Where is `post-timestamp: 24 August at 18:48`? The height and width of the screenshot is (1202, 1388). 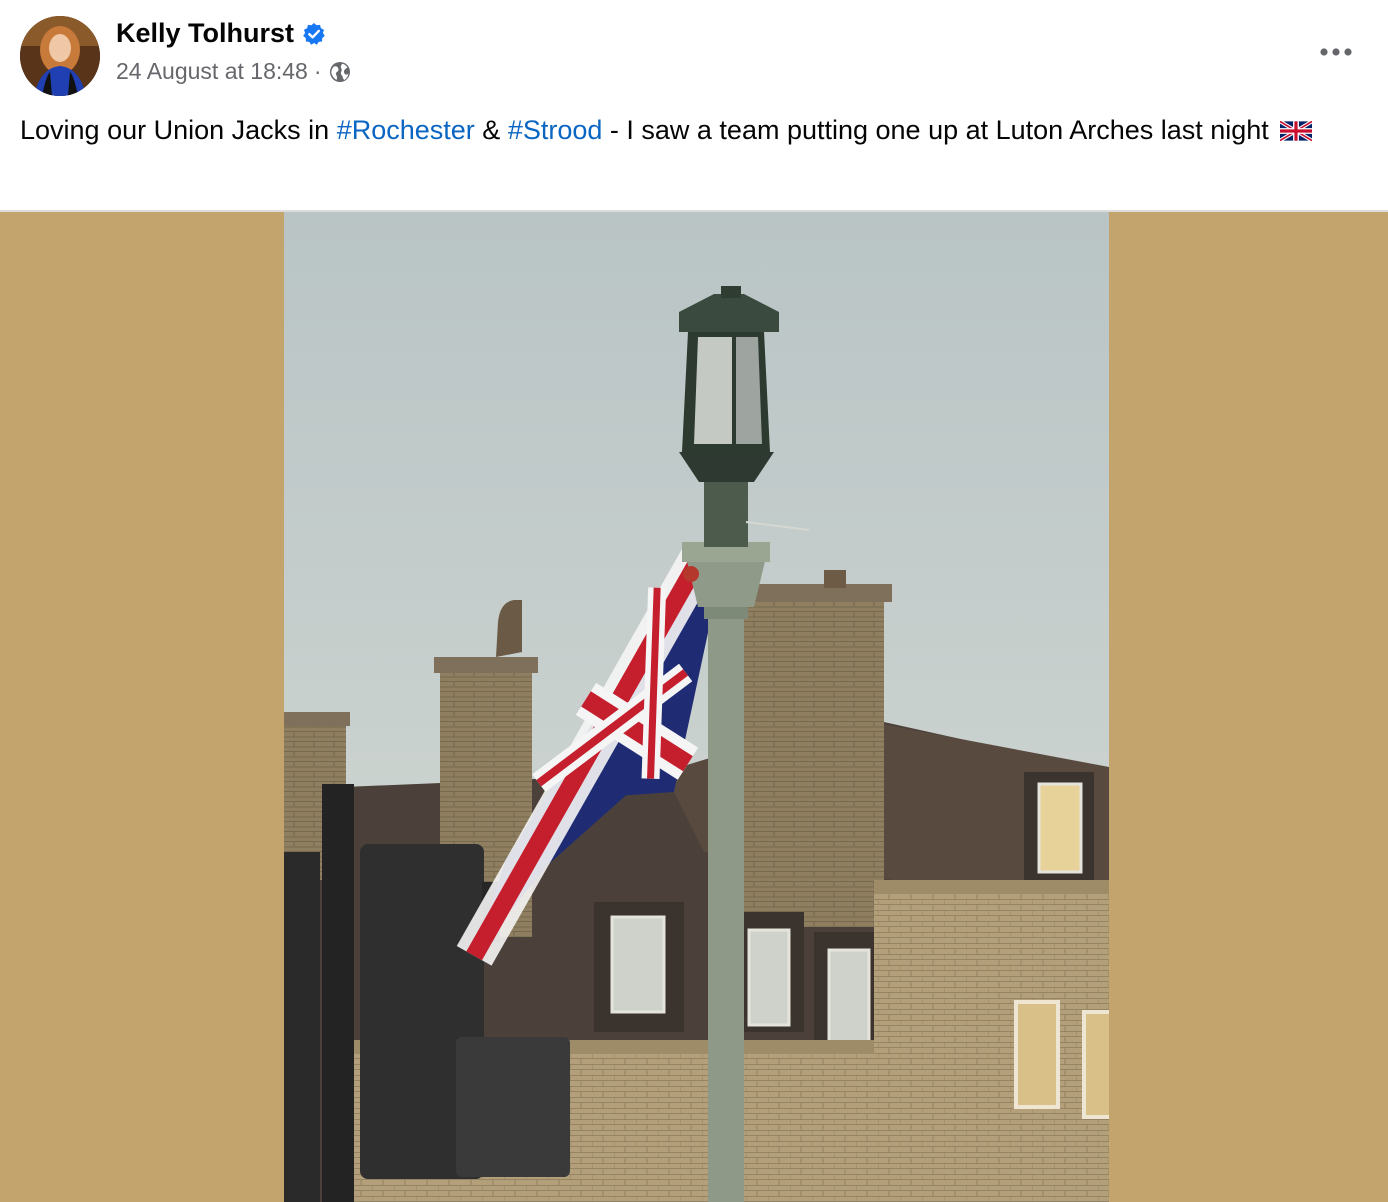
post-timestamp: 24 August at 18:48 is located at coordinates (212, 71).